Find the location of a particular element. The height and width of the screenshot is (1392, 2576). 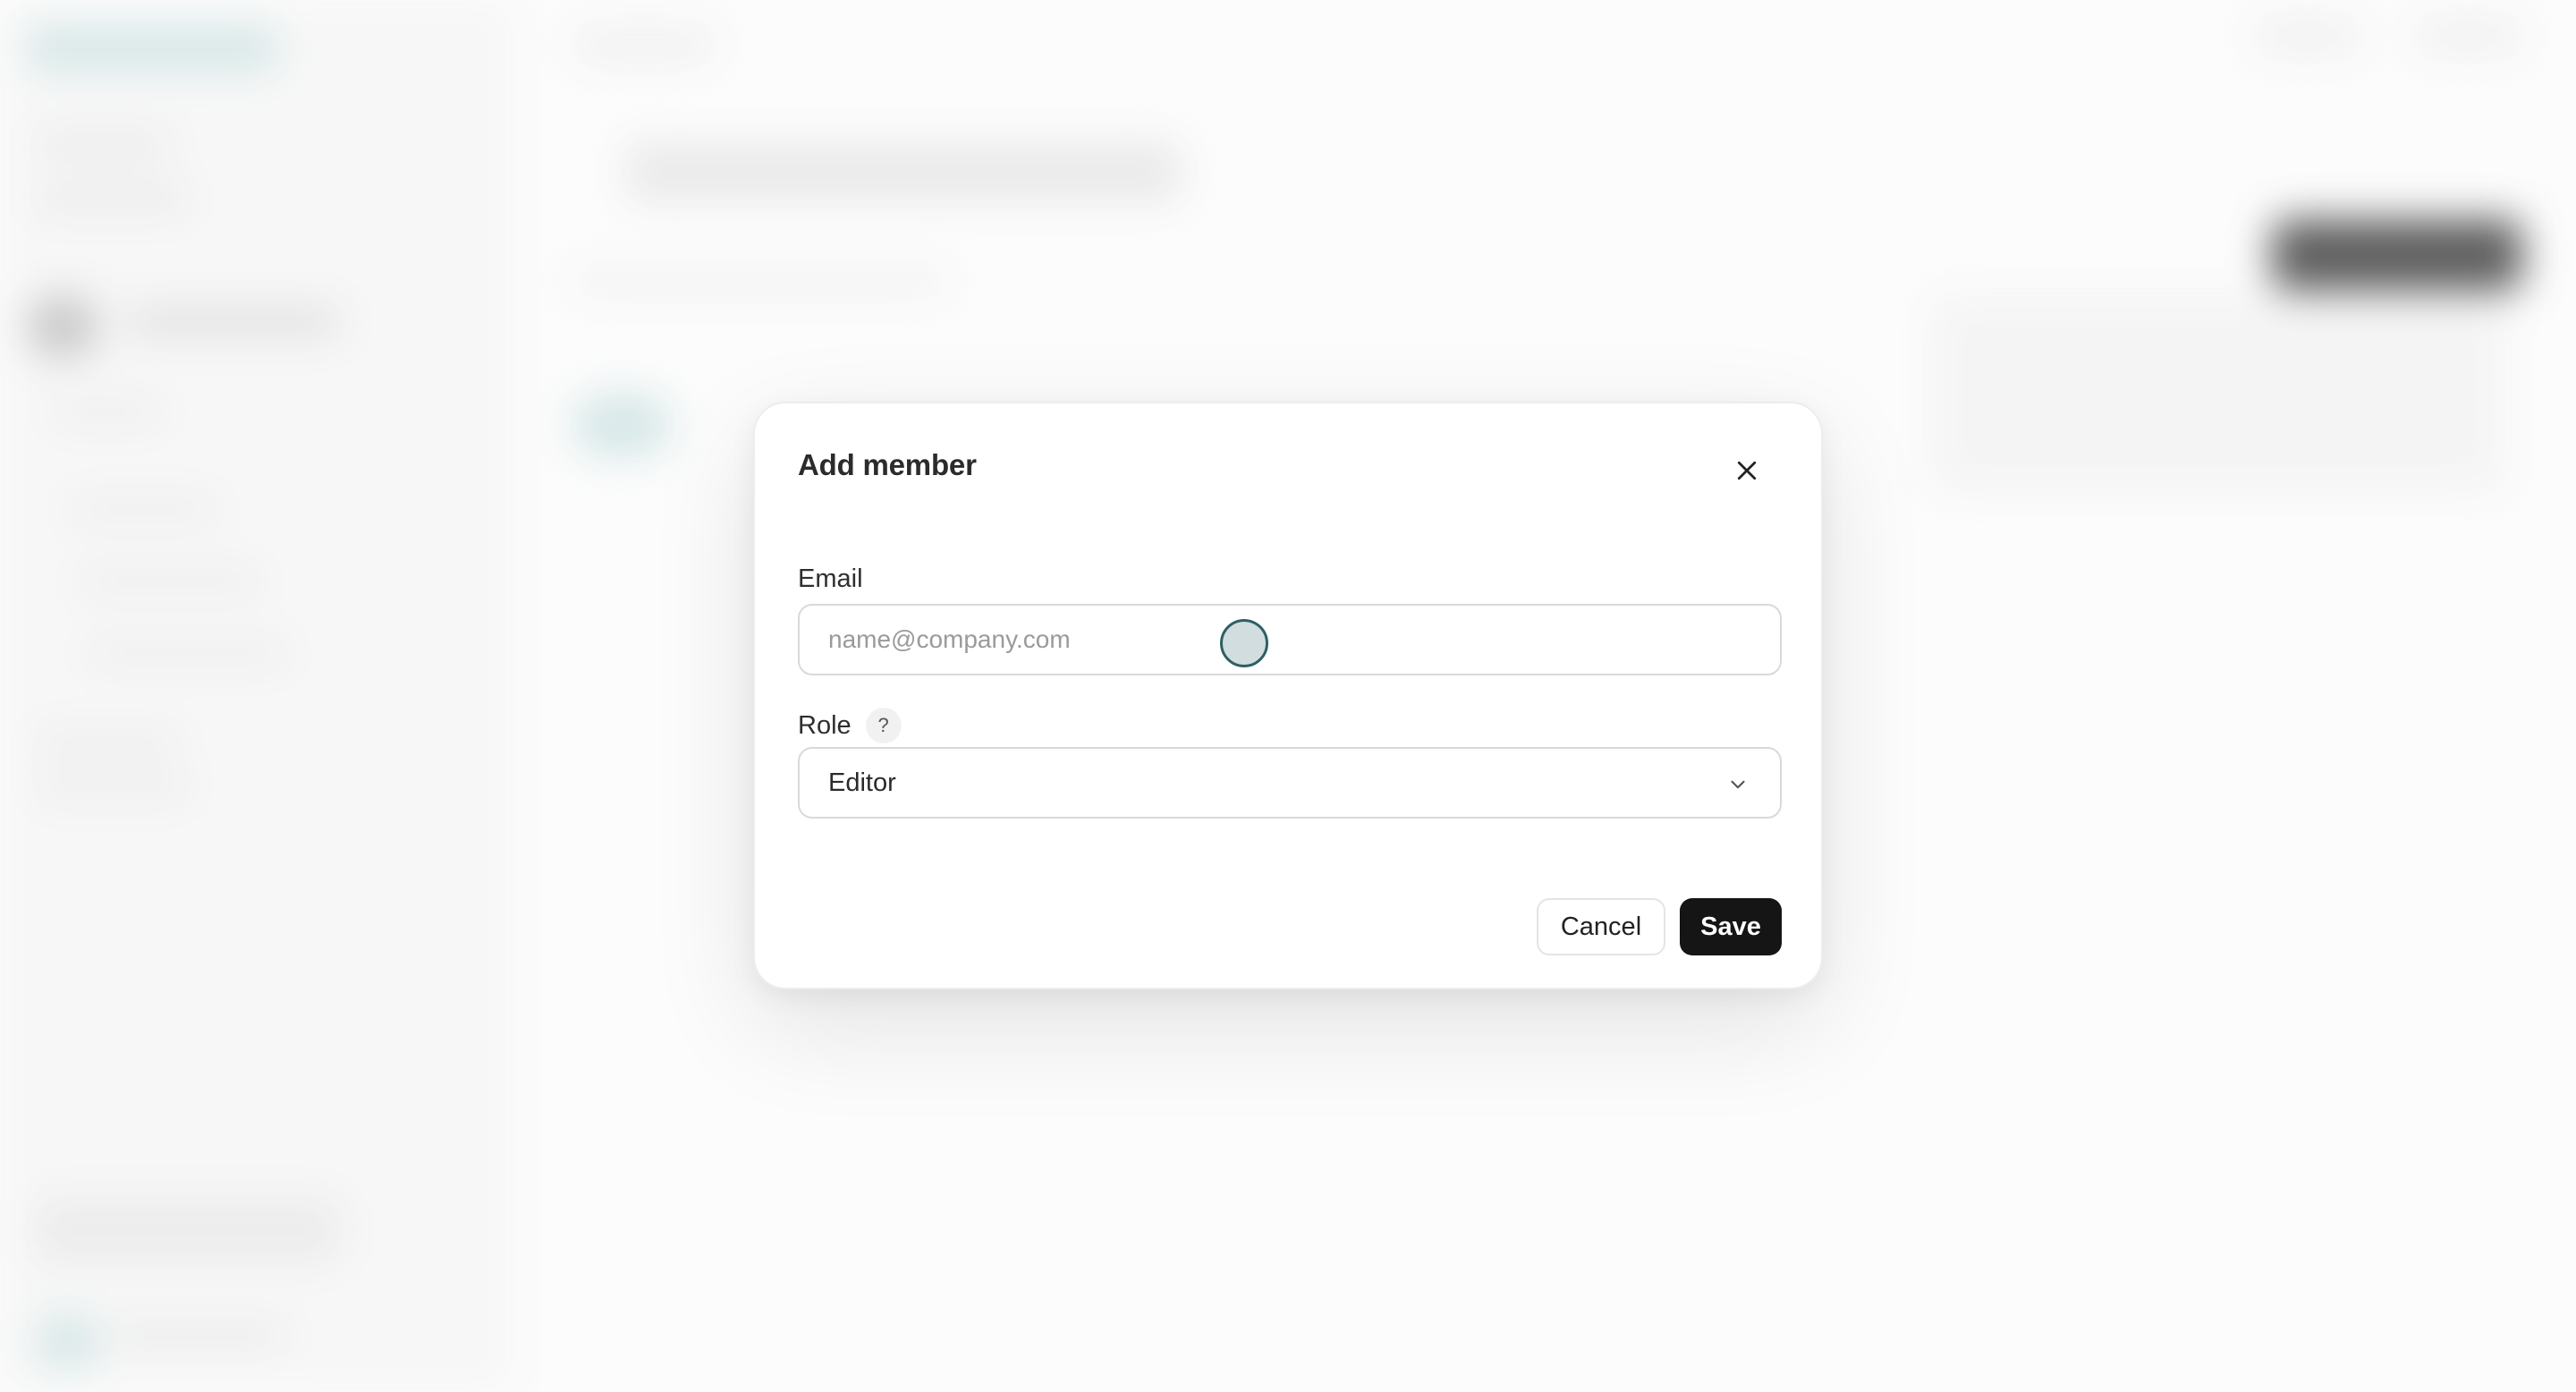

role-selected-value: Editor is located at coordinates (862, 782).